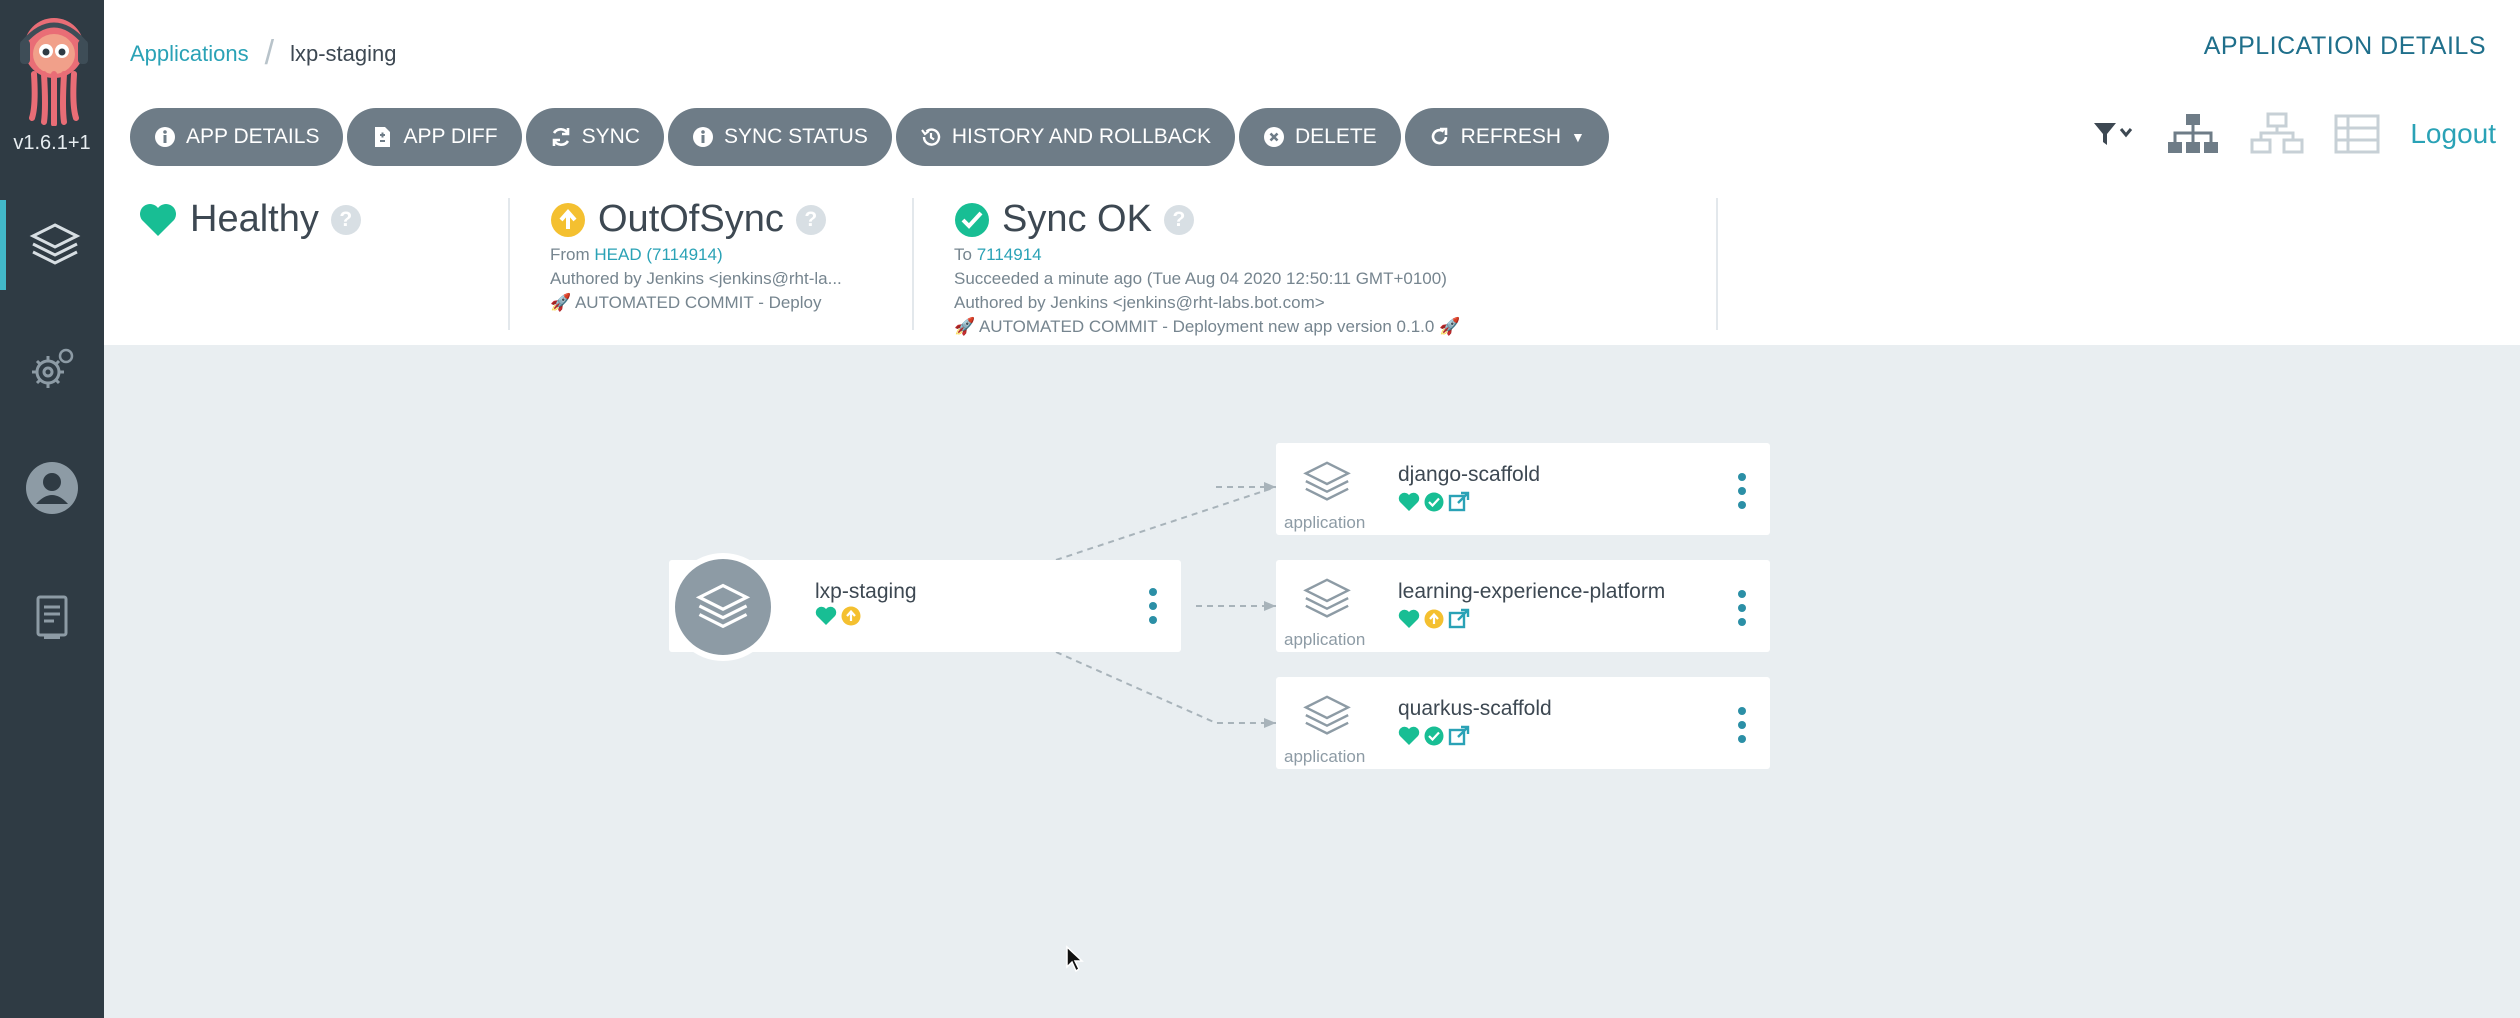  What do you see at coordinates (434, 137) in the screenshot?
I see `app-diff-button: APP DIFF` at bounding box center [434, 137].